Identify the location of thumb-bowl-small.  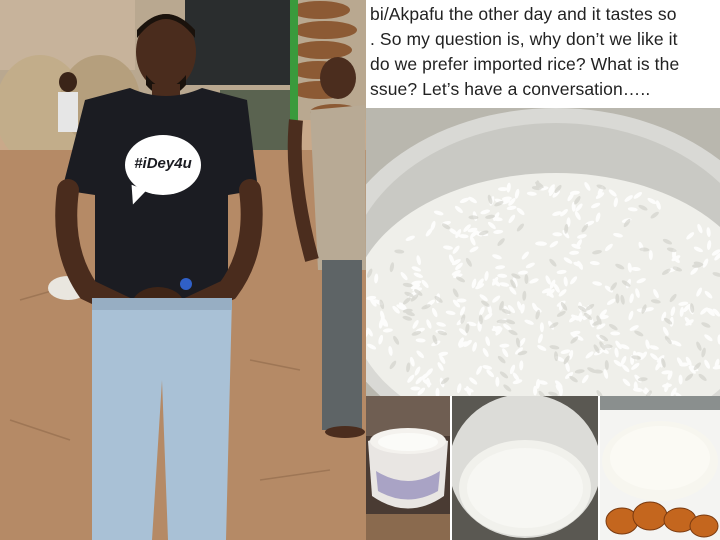
(408, 468).